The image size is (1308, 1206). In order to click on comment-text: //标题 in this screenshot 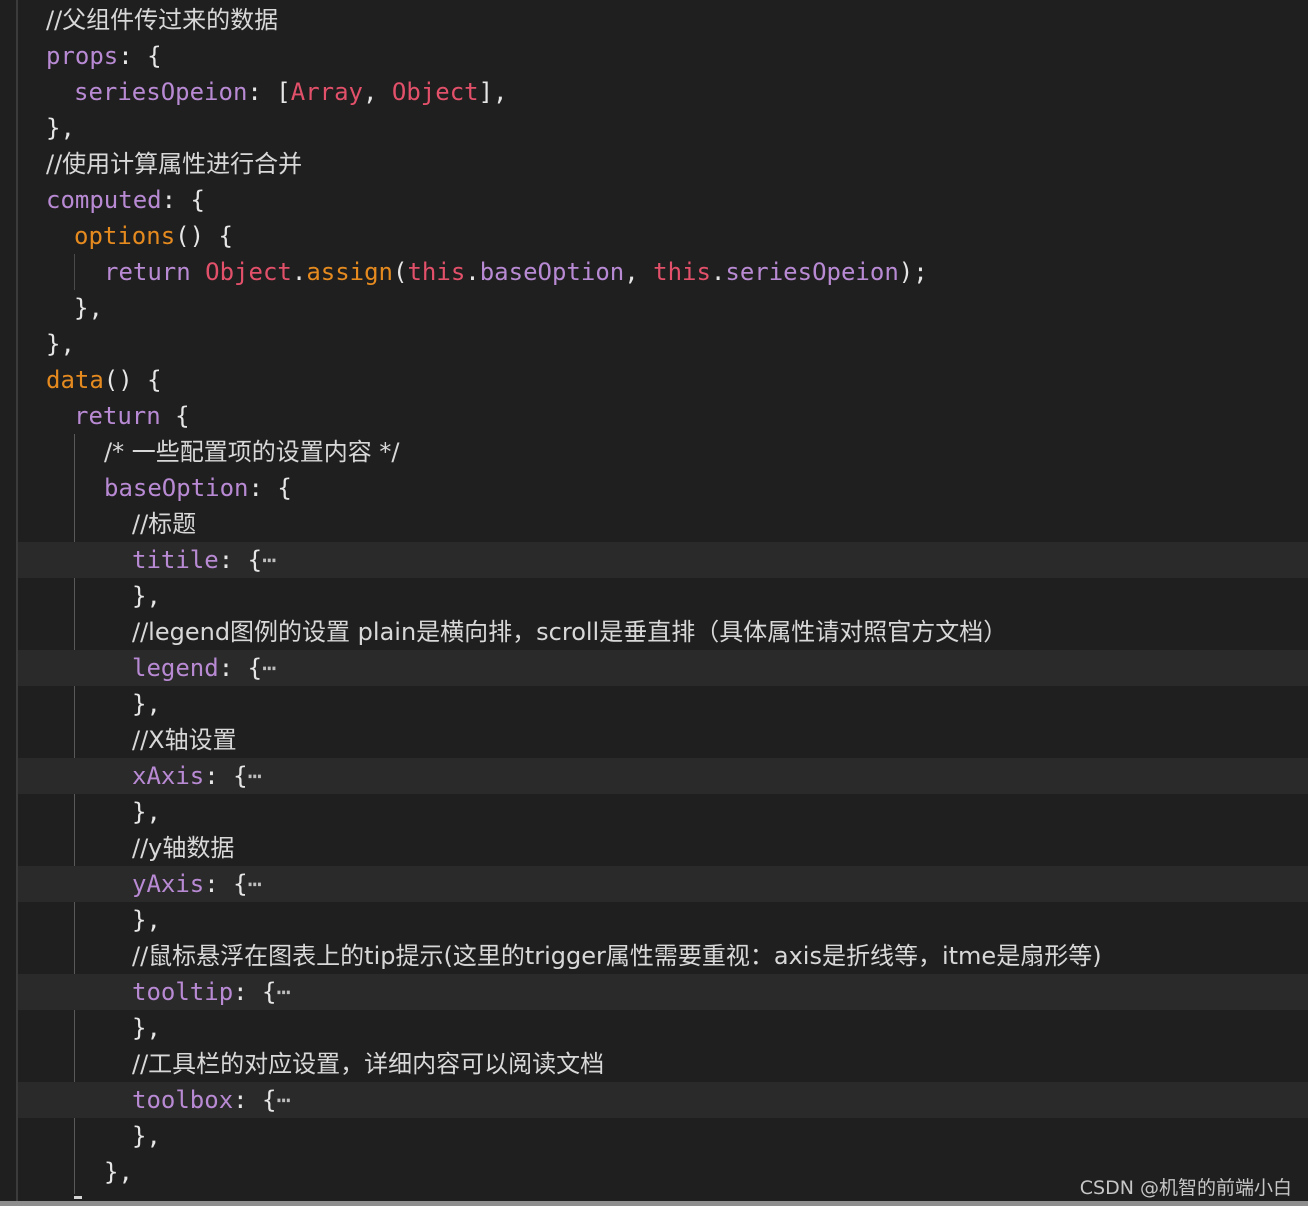, I will do `click(164, 524)`.